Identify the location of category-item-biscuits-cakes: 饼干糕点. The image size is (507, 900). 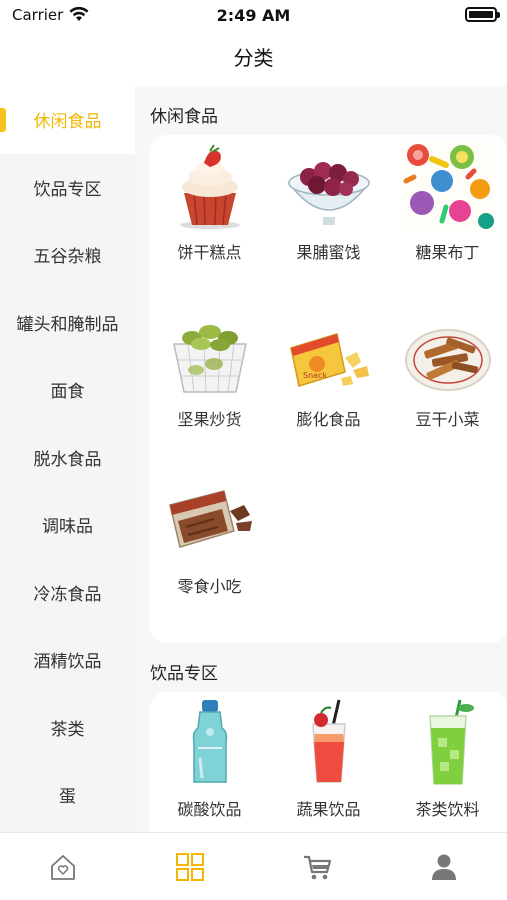
(209, 218).